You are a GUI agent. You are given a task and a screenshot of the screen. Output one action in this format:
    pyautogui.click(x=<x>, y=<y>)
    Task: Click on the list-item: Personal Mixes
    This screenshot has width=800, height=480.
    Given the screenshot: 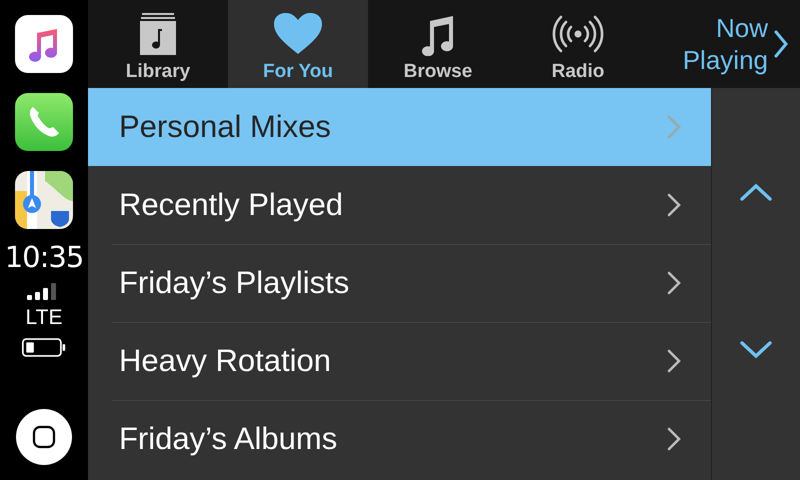 What is the action you would take?
    pyautogui.click(x=399, y=127)
    